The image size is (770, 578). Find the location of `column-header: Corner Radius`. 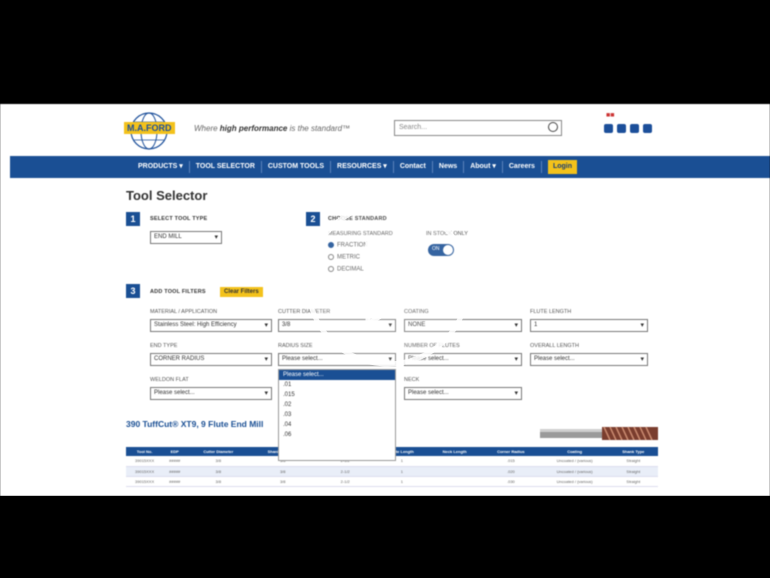

column-header: Corner Radius is located at coordinates (511, 451).